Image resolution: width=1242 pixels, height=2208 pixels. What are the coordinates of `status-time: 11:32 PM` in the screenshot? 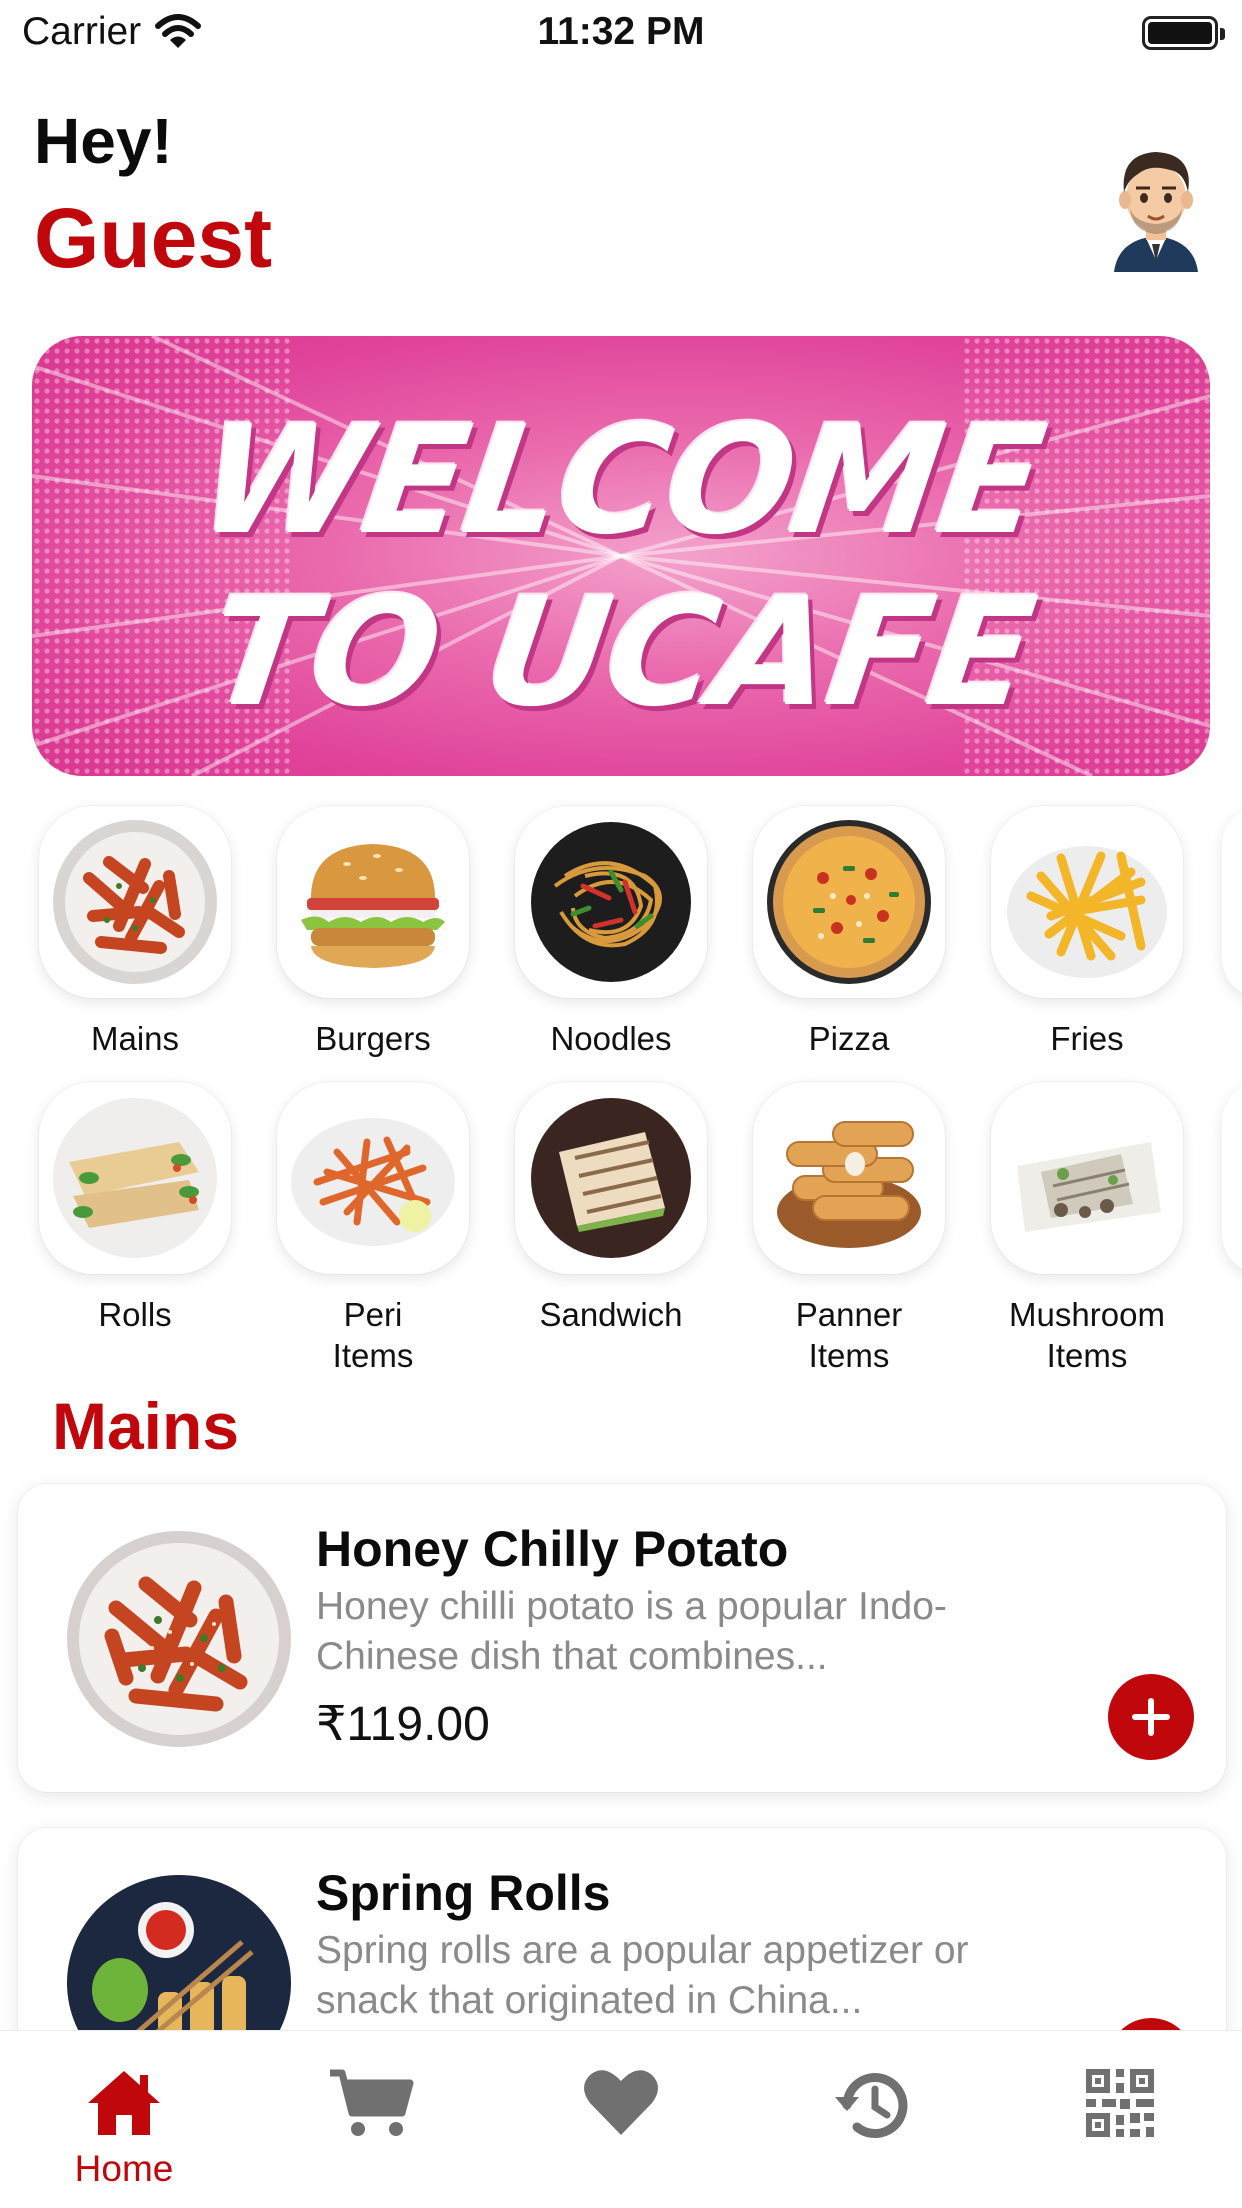 It's located at (621, 31).